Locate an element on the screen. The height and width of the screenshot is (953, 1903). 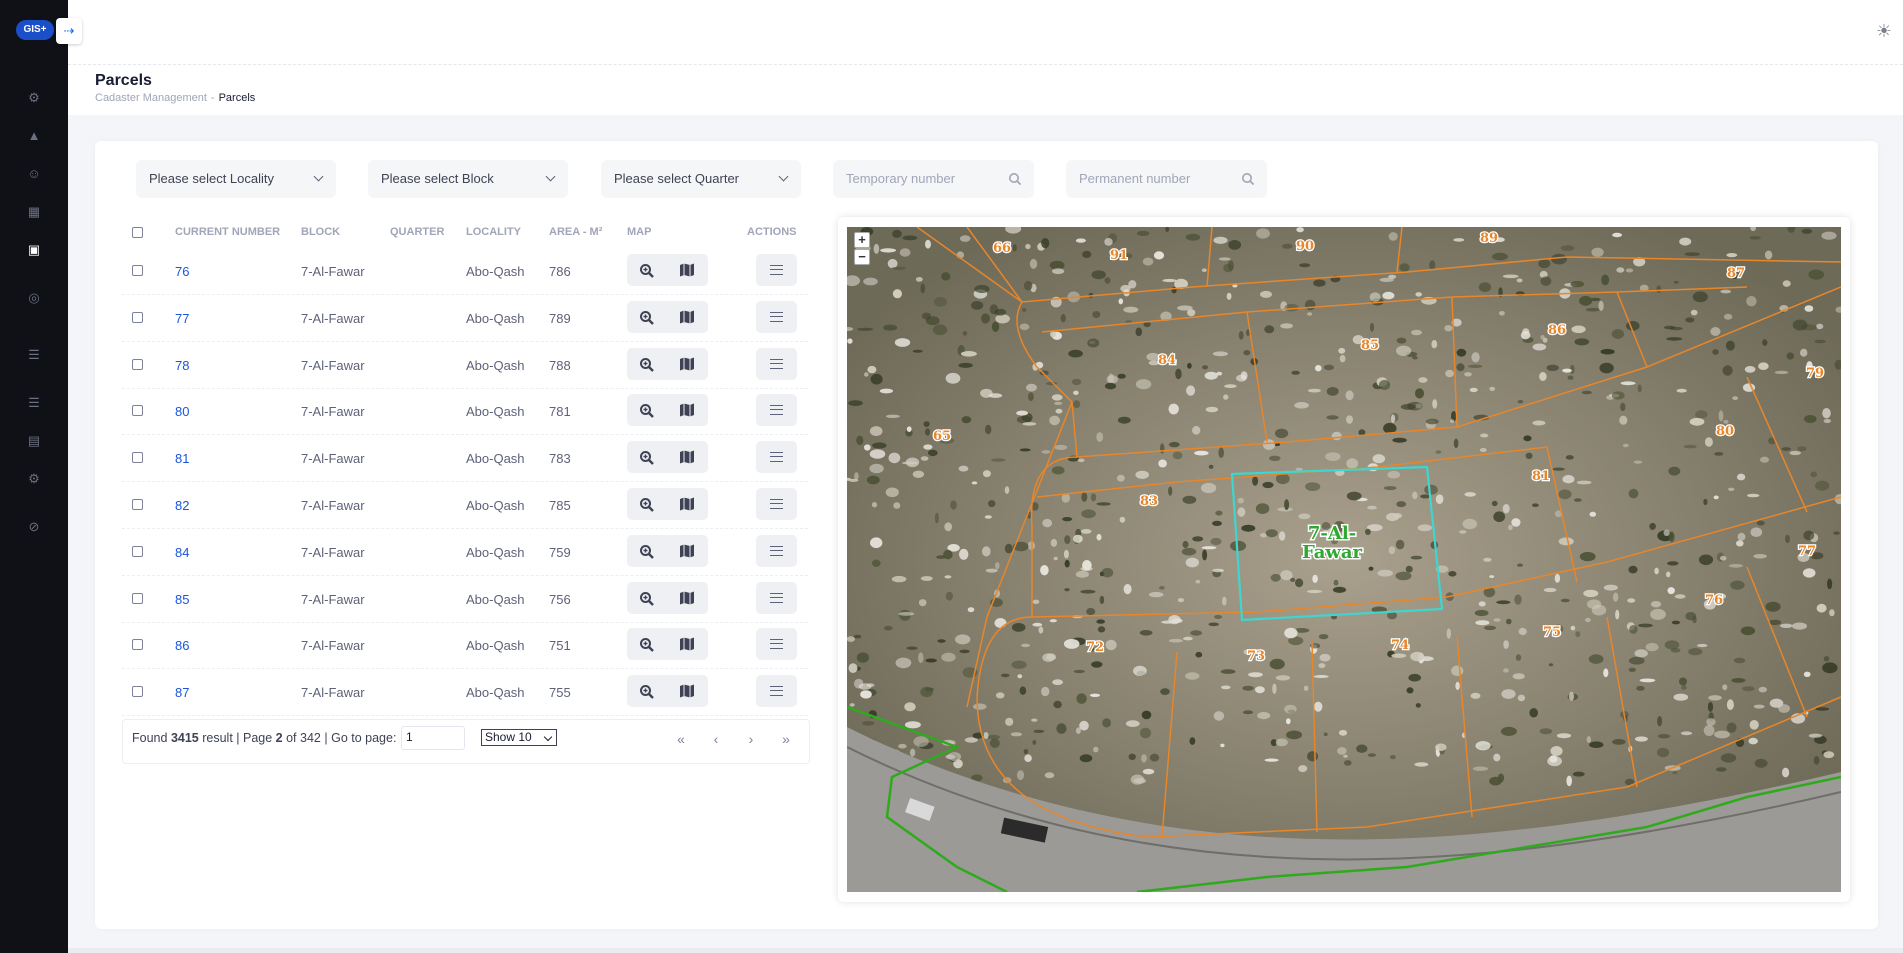
table-row: 78 7-Al-Fawar Abo-Qash 788 is located at coordinates (465, 365).